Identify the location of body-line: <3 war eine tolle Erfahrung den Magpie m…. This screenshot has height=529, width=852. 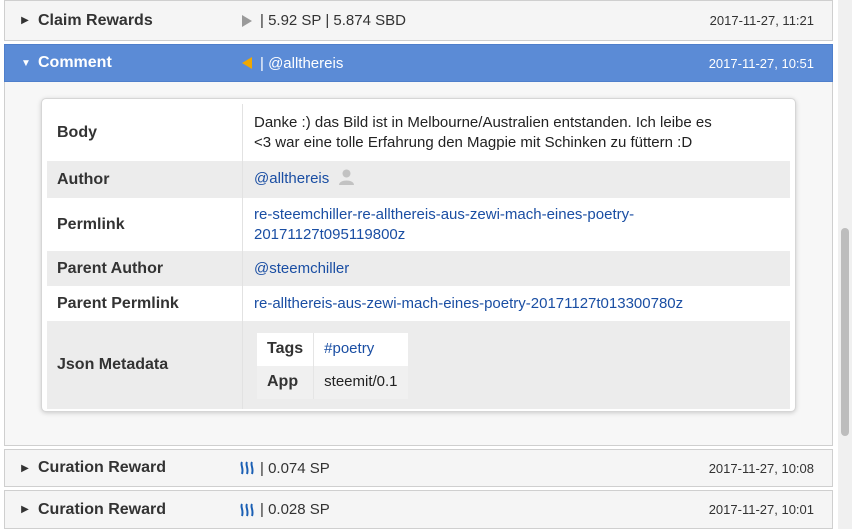
(473, 142).